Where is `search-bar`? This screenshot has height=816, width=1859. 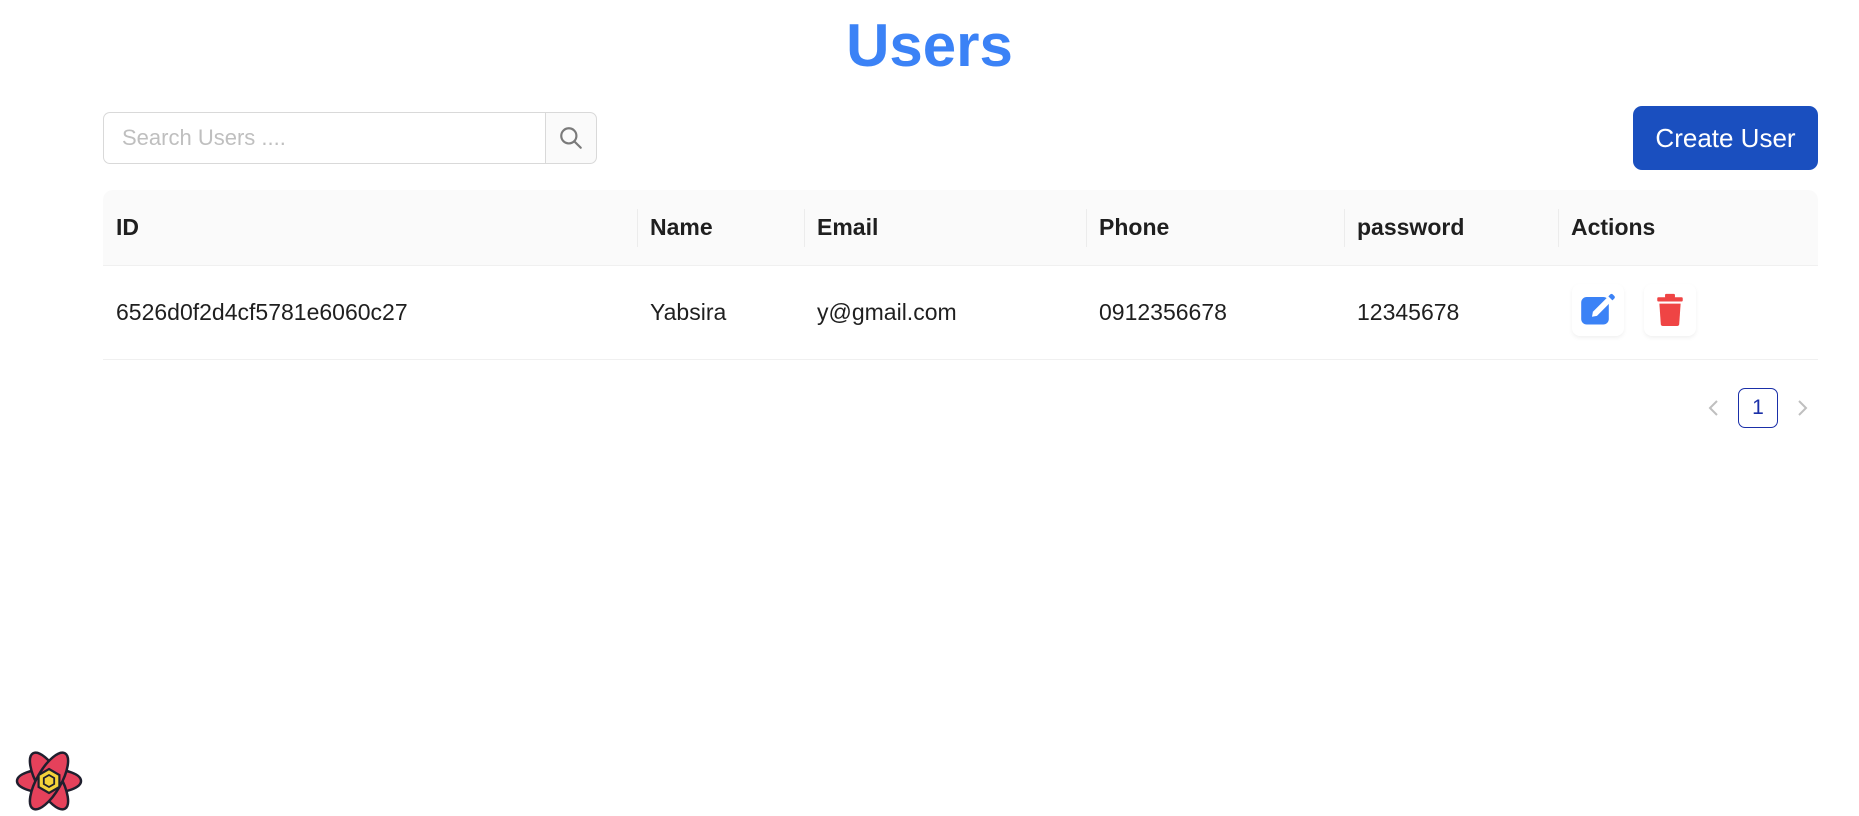 search-bar is located at coordinates (350, 138).